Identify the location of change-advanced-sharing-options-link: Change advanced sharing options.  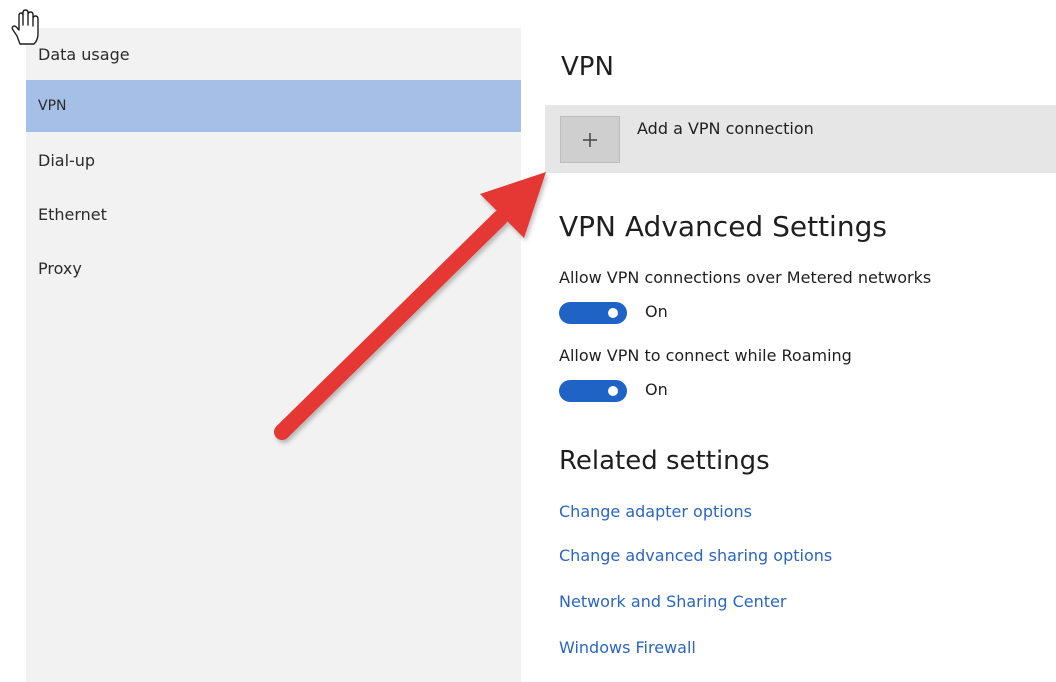
(695, 555).